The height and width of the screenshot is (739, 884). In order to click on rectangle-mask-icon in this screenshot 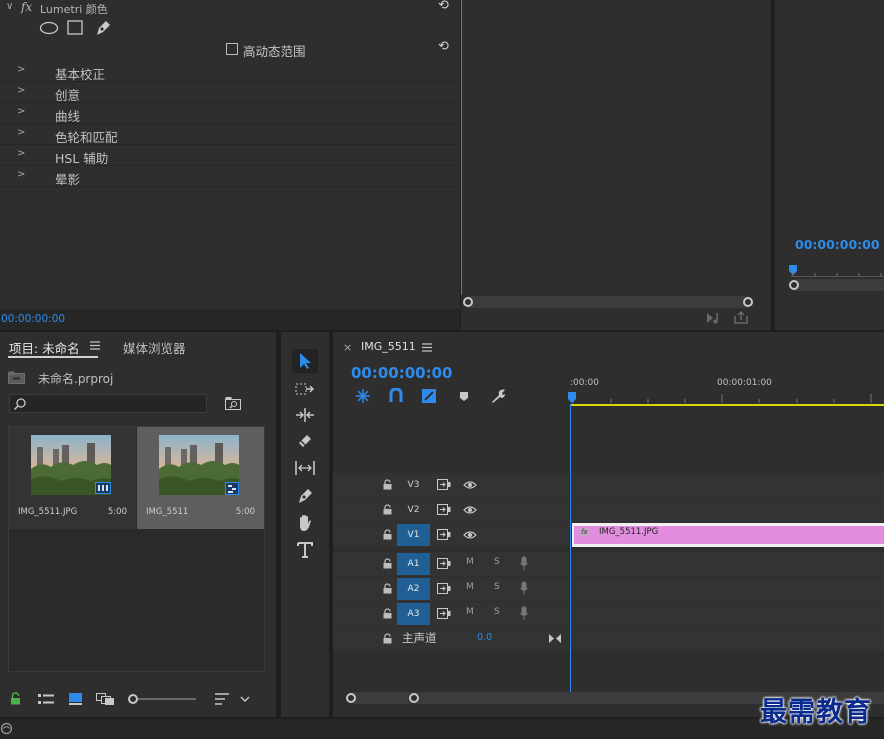, I will do `click(75, 27)`.